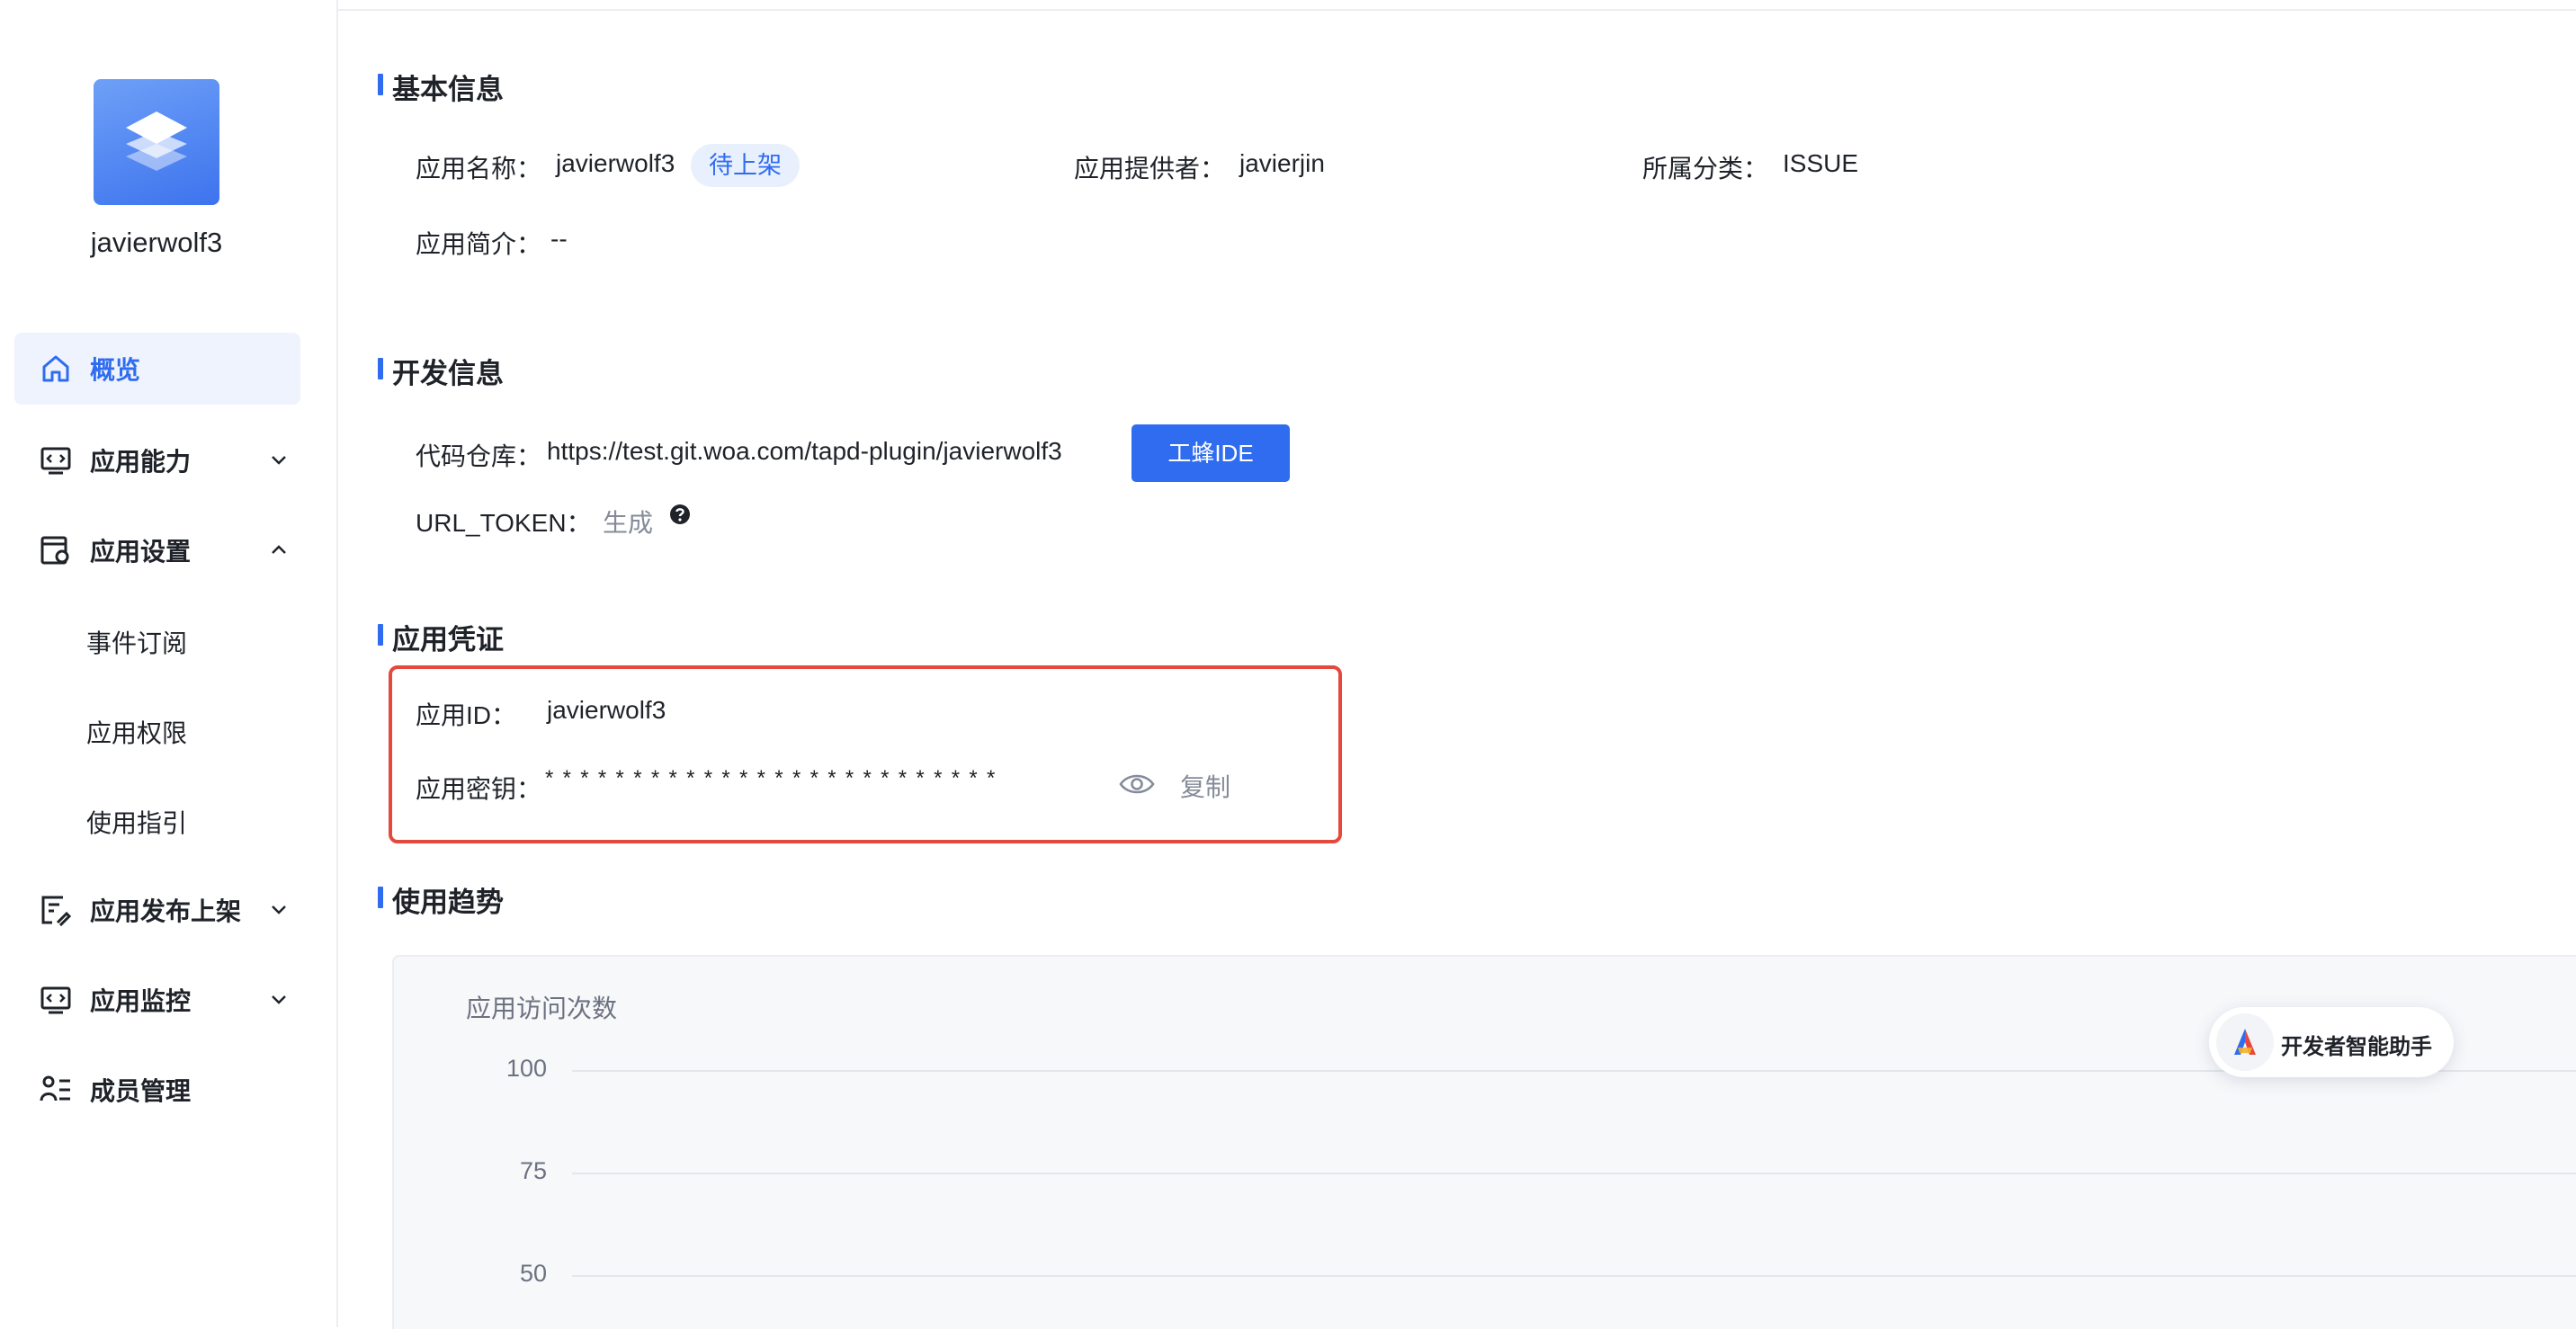  What do you see at coordinates (1821, 163) in the screenshot?
I see `category-value: ISSUE` at bounding box center [1821, 163].